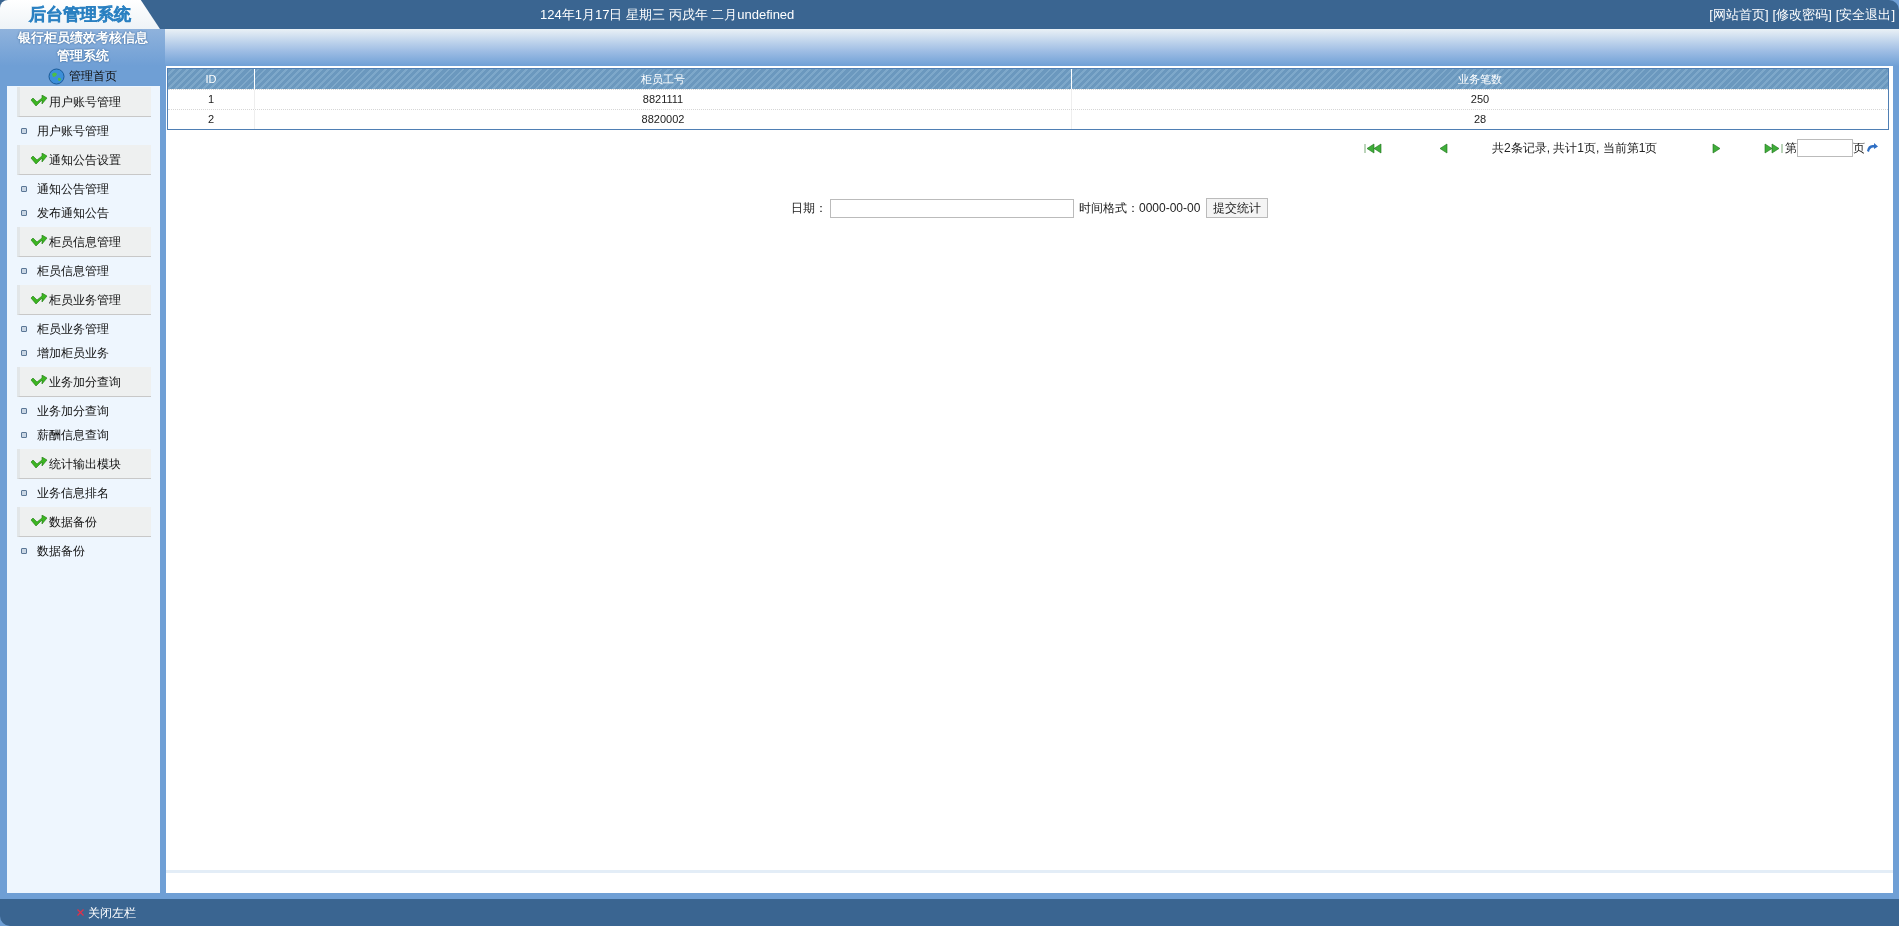 Image resolution: width=1899 pixels, height=926 pixels. What do you see at coordinates (662, 79) in the screenshot?
I see `column-header: 柜员工号` at bounding box center [662, 79].